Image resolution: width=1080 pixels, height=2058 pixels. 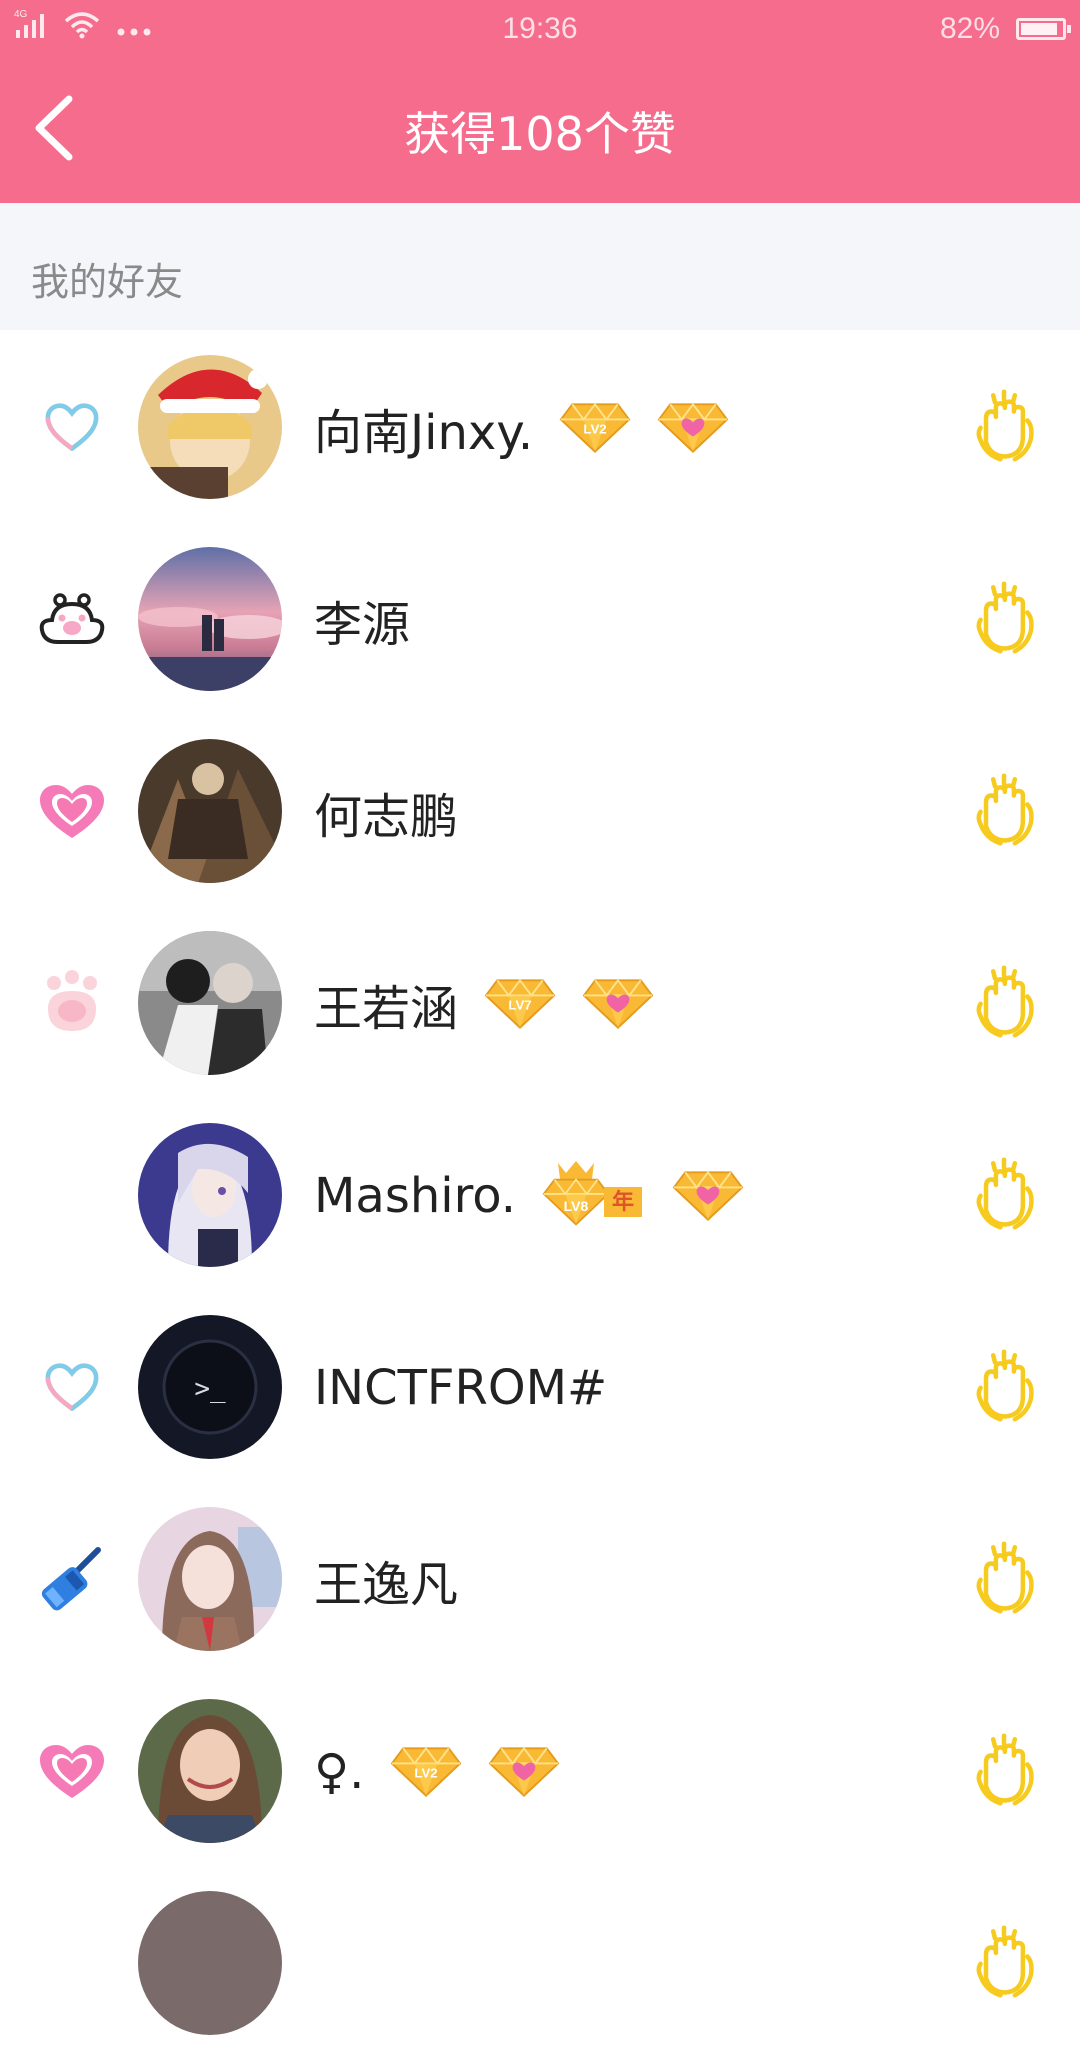 What do you see at coordinates (623, 1202) in the screenshot?
I see `svg-text: 年` at bounding box center [623, 1202].